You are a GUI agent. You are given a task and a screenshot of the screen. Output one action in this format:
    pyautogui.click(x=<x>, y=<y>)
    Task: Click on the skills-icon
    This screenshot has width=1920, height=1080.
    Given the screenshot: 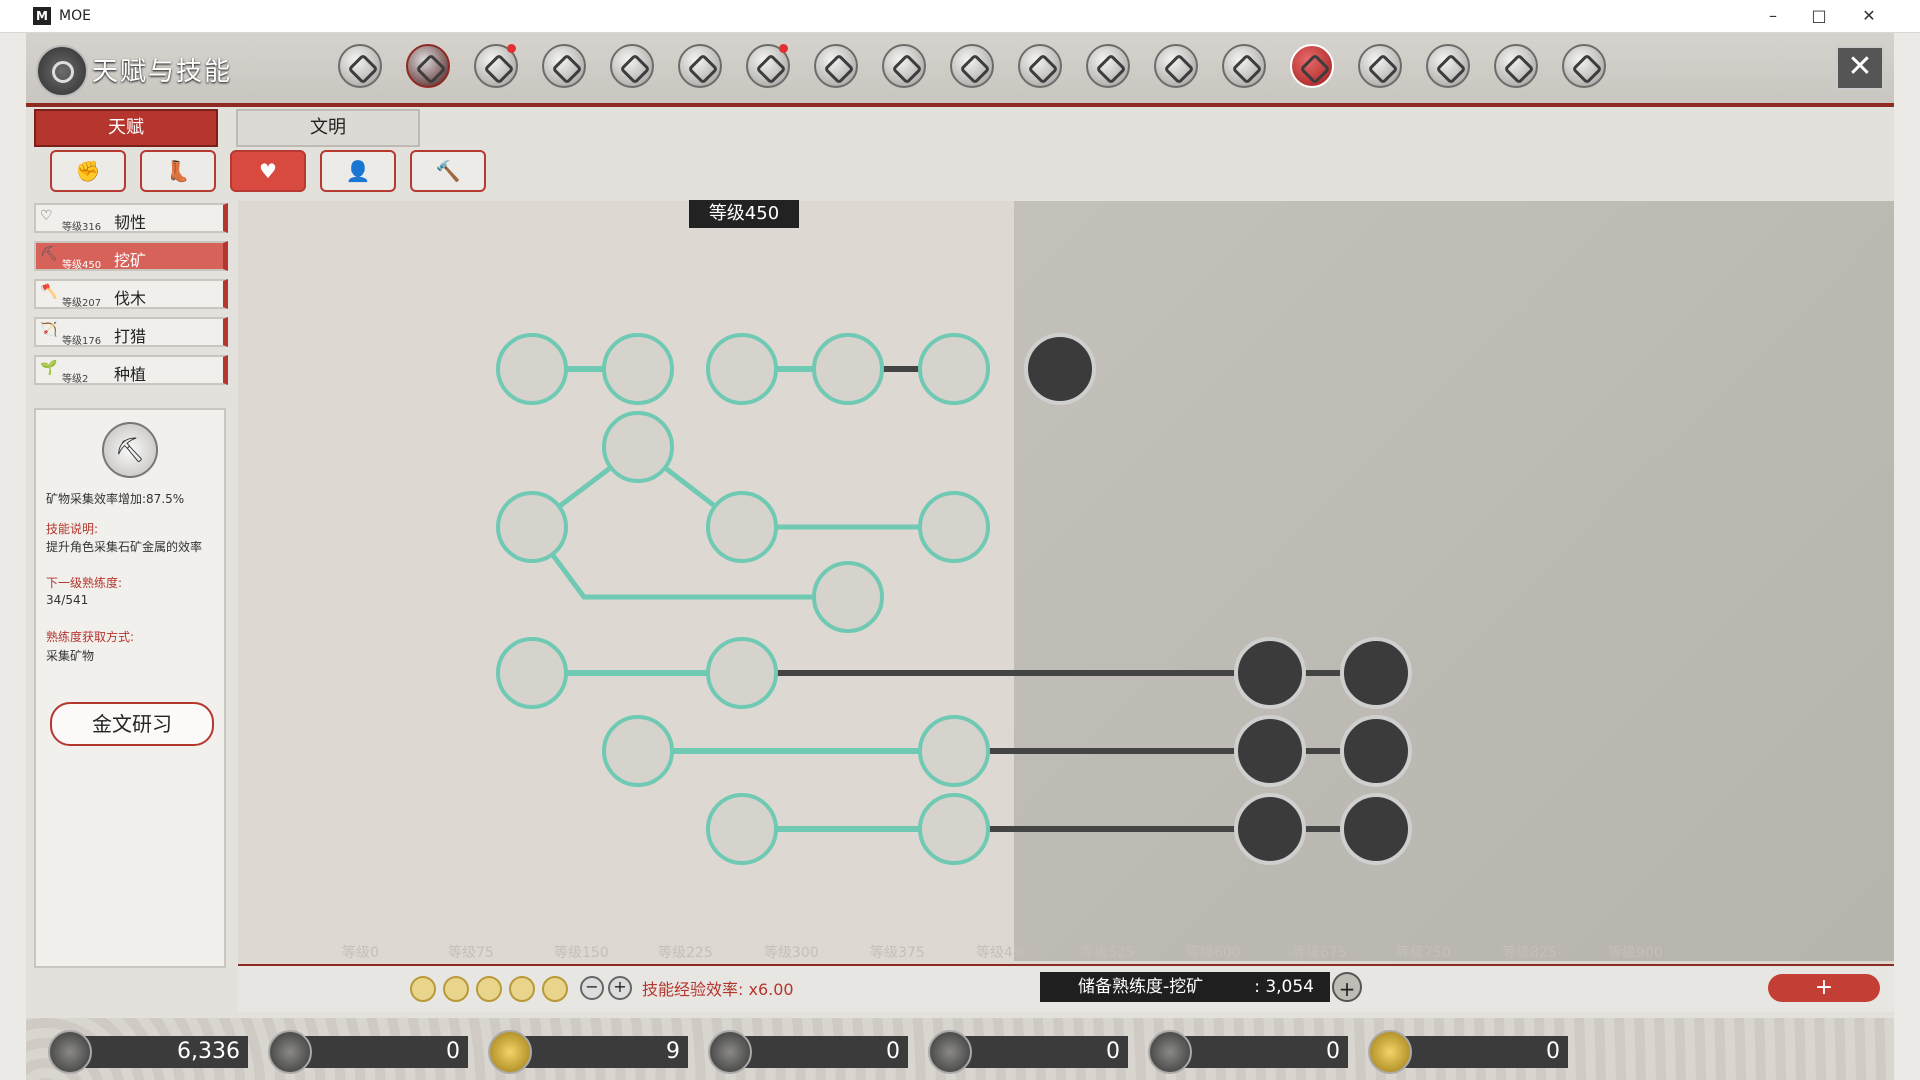 What is the action you would take?
    pyautogui.click(x=428, y=66)
    